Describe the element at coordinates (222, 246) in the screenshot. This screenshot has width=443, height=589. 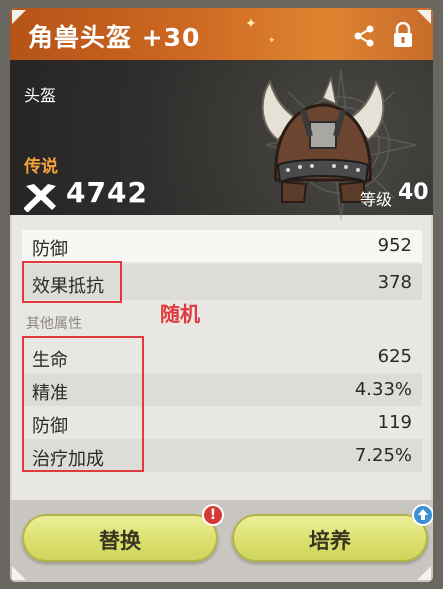
I see `main-stat-row: 防御 952` at that location.